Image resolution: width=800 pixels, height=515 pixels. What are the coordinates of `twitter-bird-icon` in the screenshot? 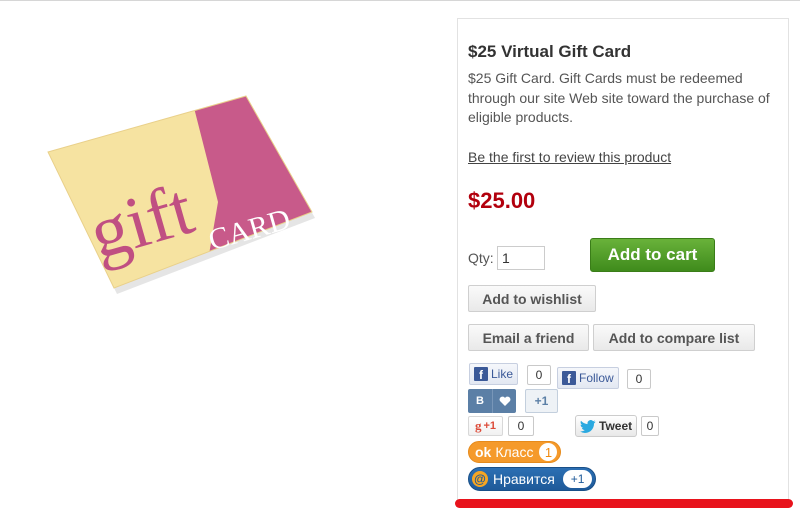 It's located at (588, 426).